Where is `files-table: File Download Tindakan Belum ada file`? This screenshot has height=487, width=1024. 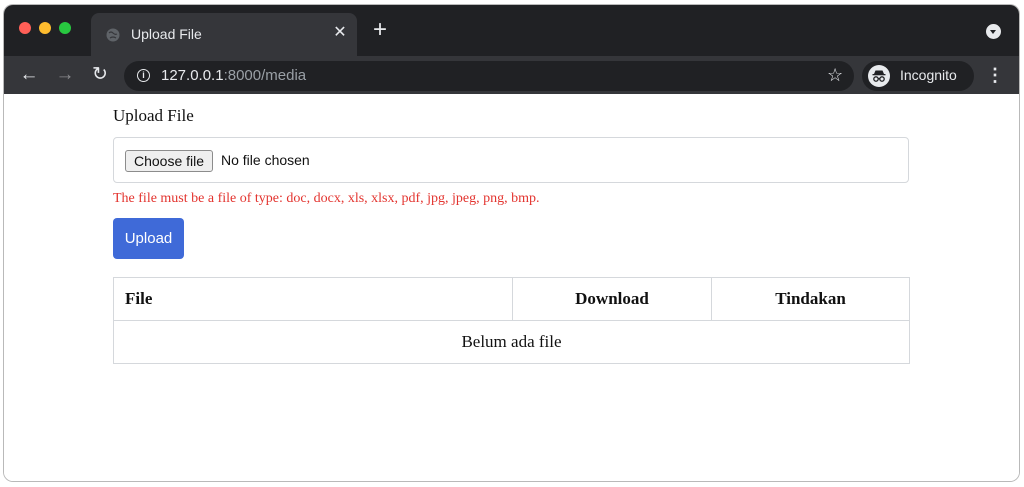 files-table: File Download Tindakan Belum ada file is located at coordinates (511, 320).